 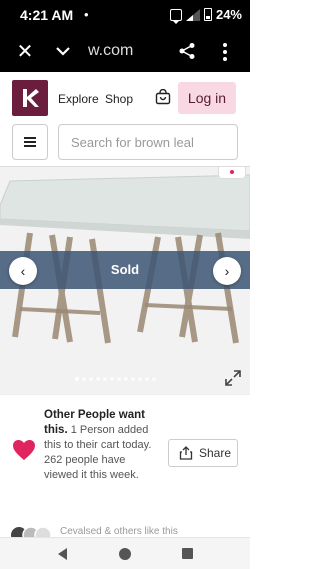 I want to click on status-indicators: 24%, so click(x=205, y=15).